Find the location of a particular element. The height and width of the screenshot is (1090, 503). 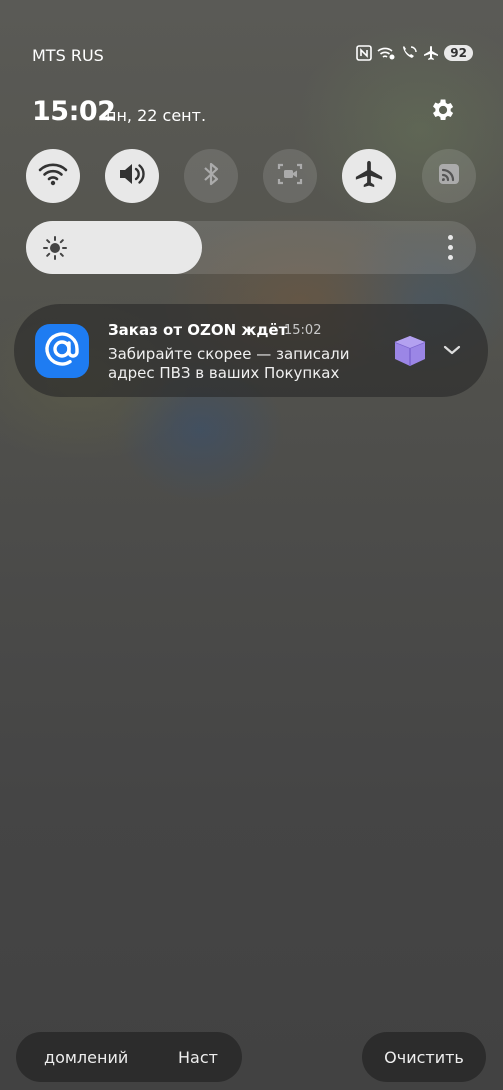

expand-button is located at coordinates (452, 351).